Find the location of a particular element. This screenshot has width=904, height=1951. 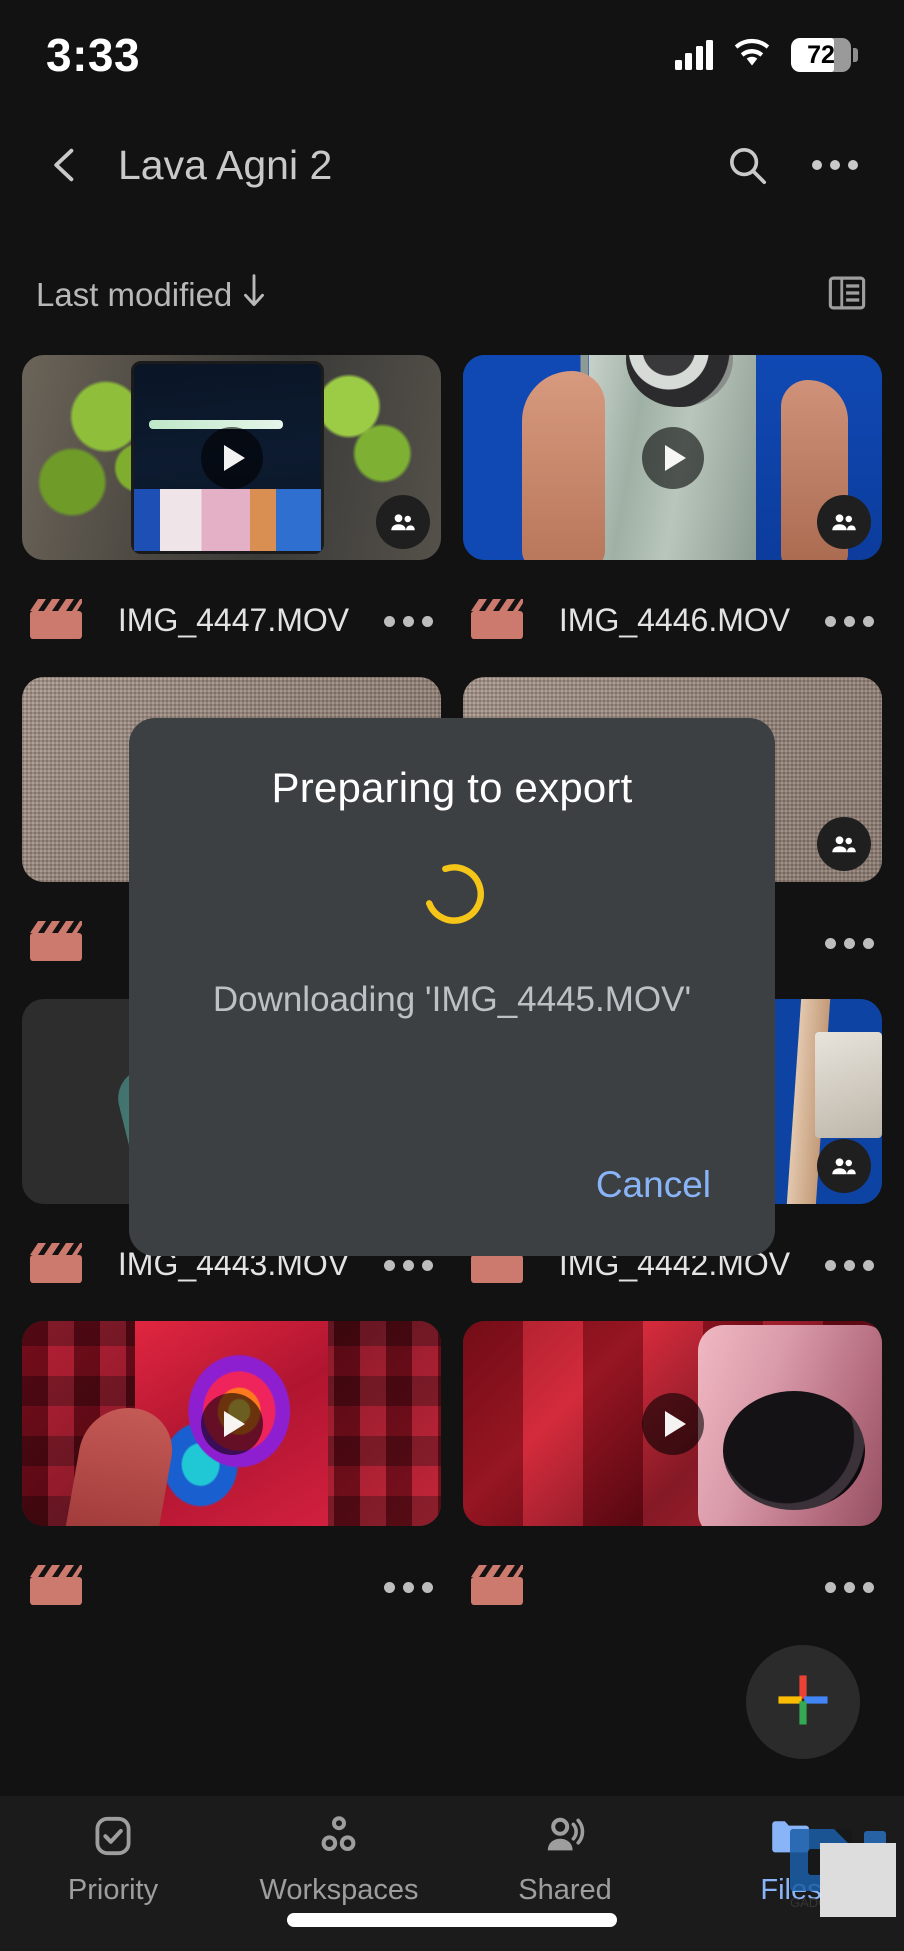

dialog-title: Preparing to export is located at coordinates (452, 787).